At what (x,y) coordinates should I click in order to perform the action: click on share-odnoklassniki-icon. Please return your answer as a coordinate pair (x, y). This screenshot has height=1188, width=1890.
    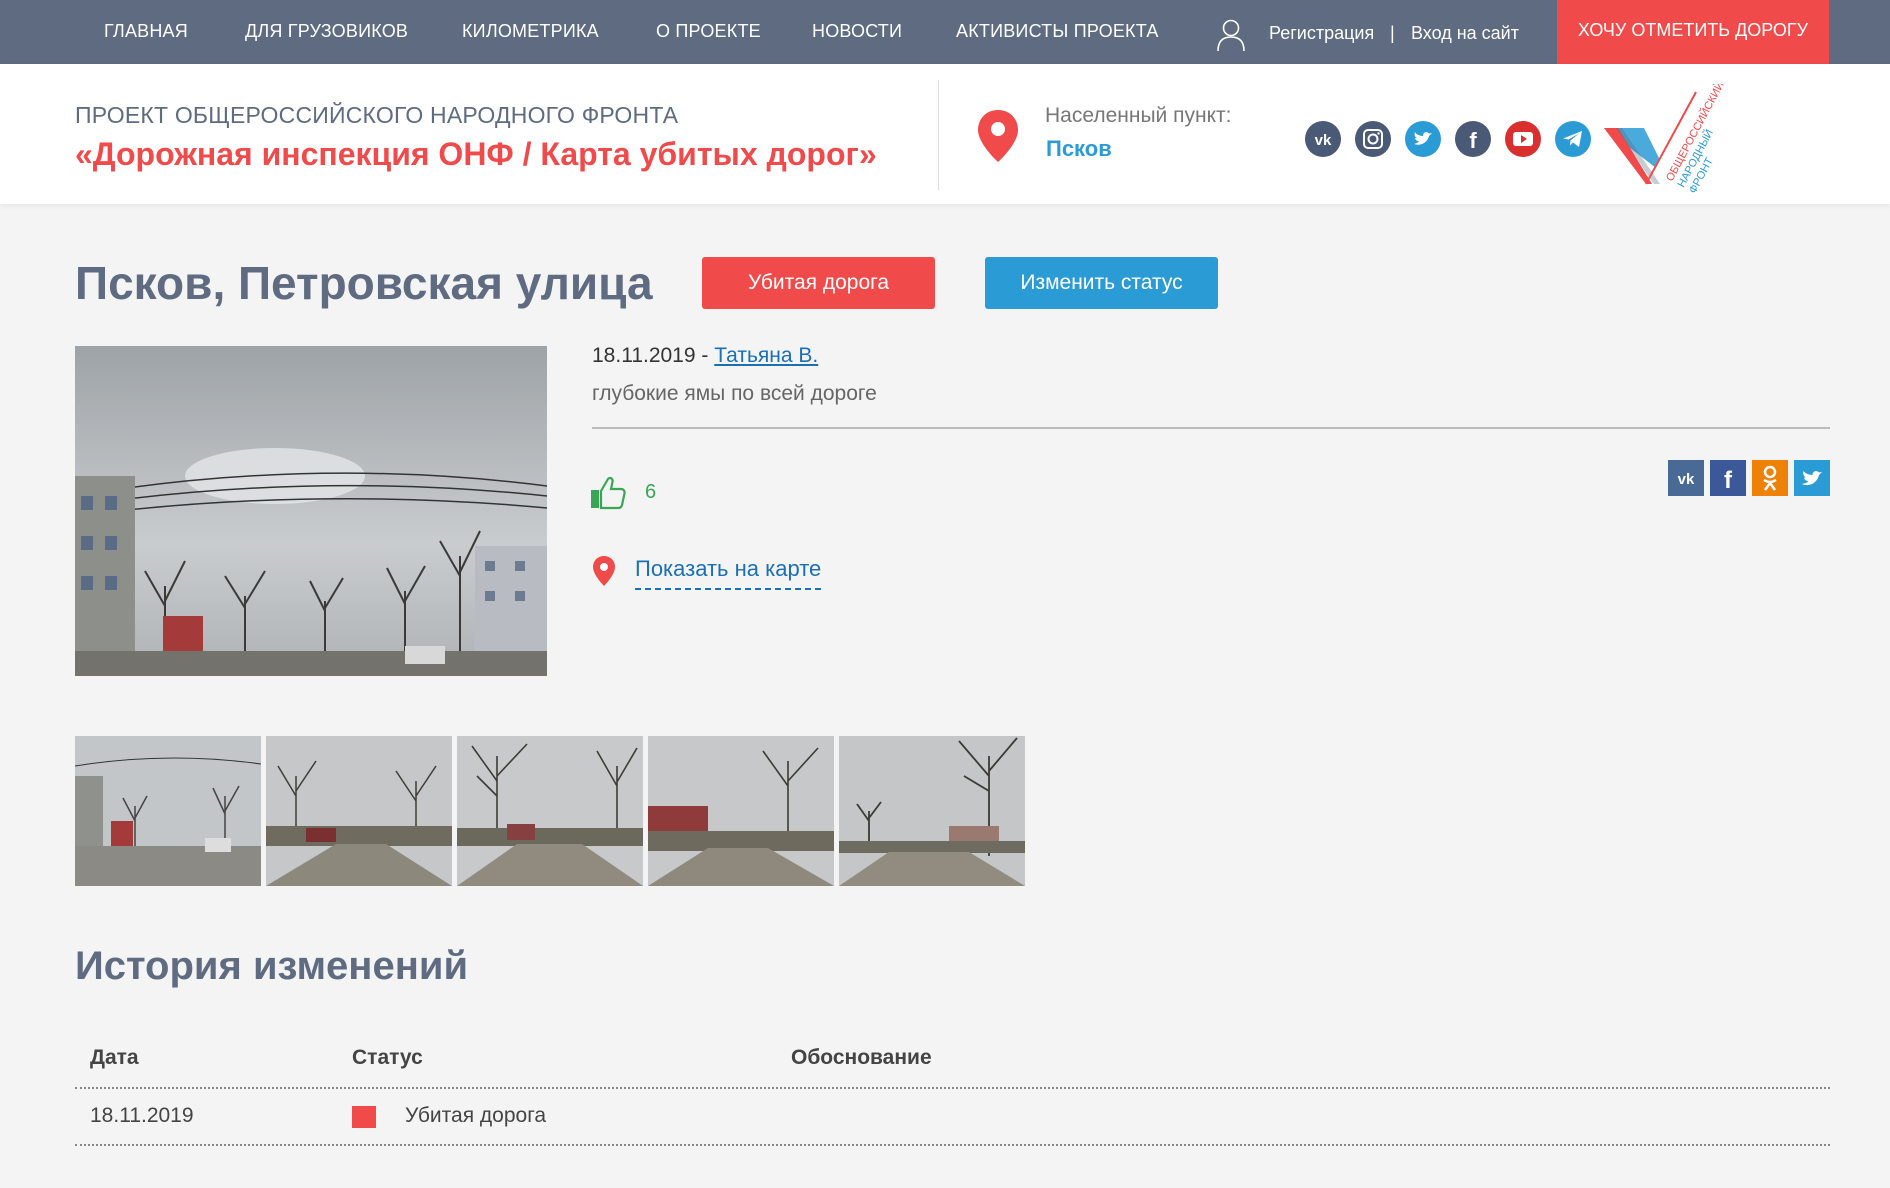
    Looking at the image, I should click on (1770, 478).